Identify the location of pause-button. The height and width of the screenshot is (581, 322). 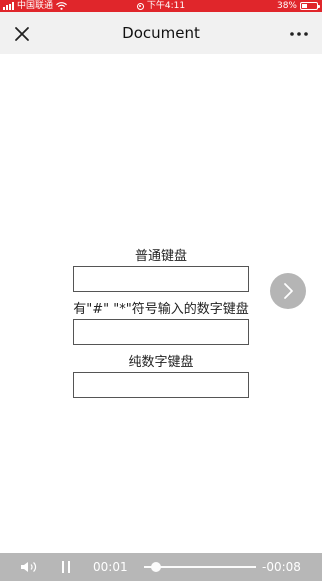
(66, 567).